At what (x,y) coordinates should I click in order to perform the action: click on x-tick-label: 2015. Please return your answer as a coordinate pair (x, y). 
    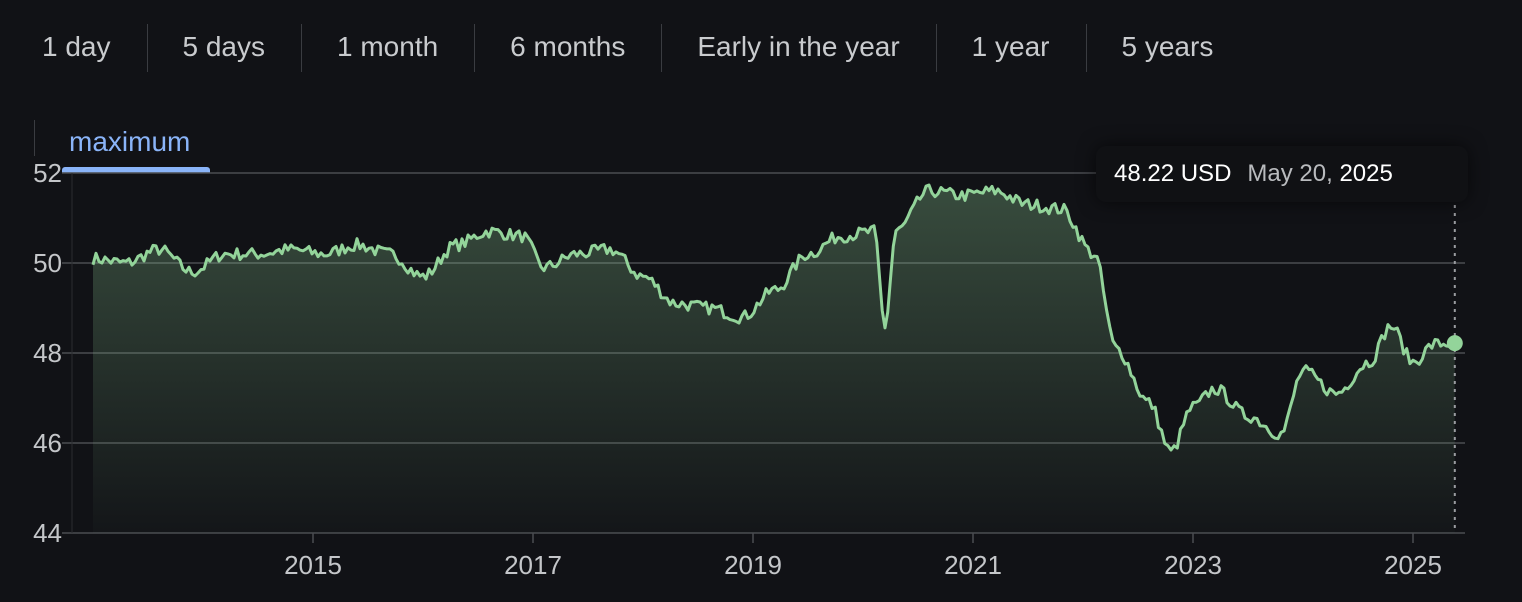
    Looking at the image, I should click on (313, 565).